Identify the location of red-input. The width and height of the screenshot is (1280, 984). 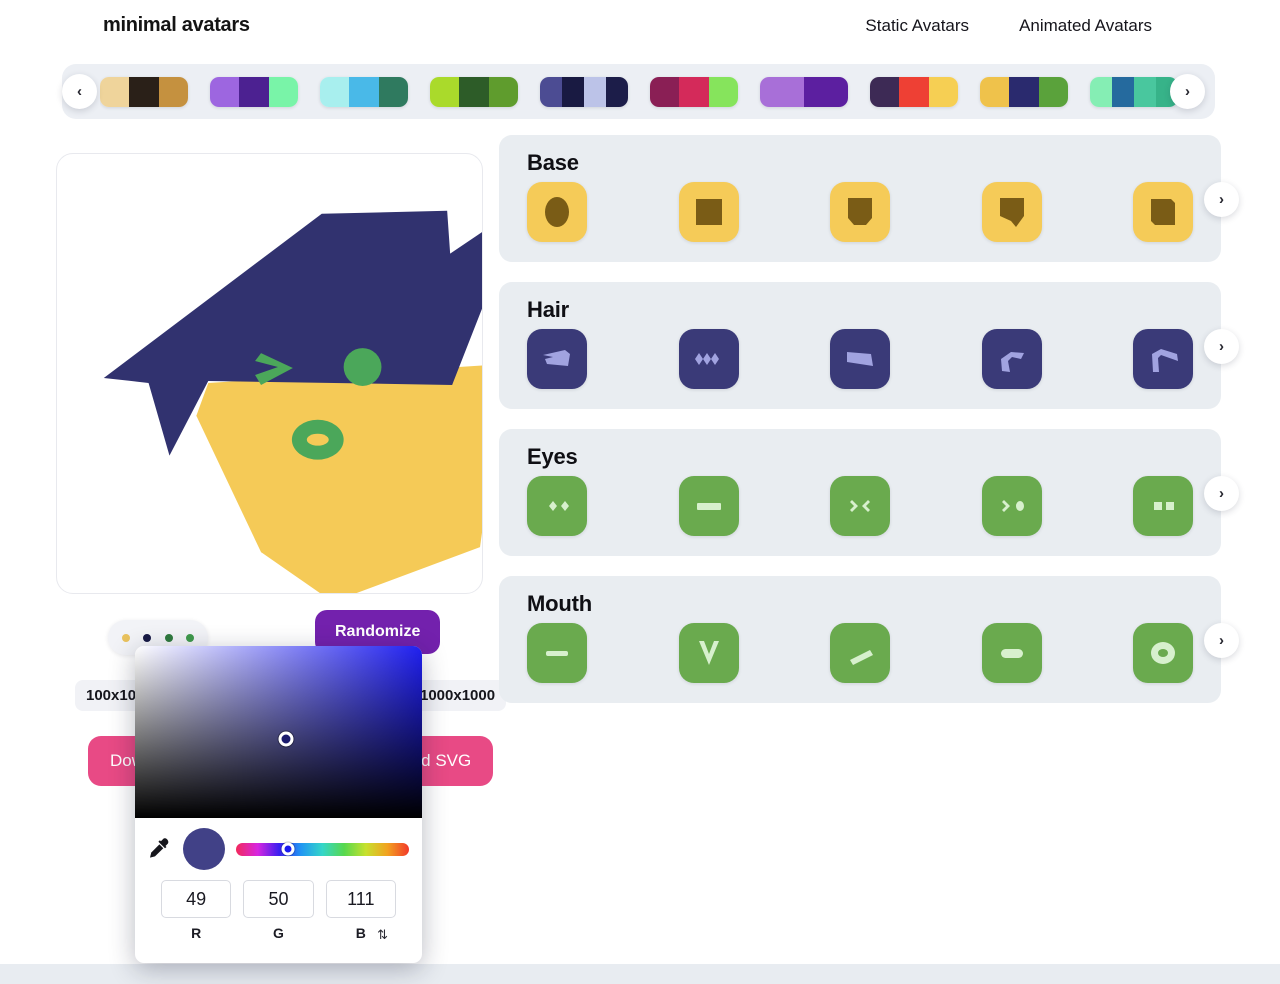
(196, 899).